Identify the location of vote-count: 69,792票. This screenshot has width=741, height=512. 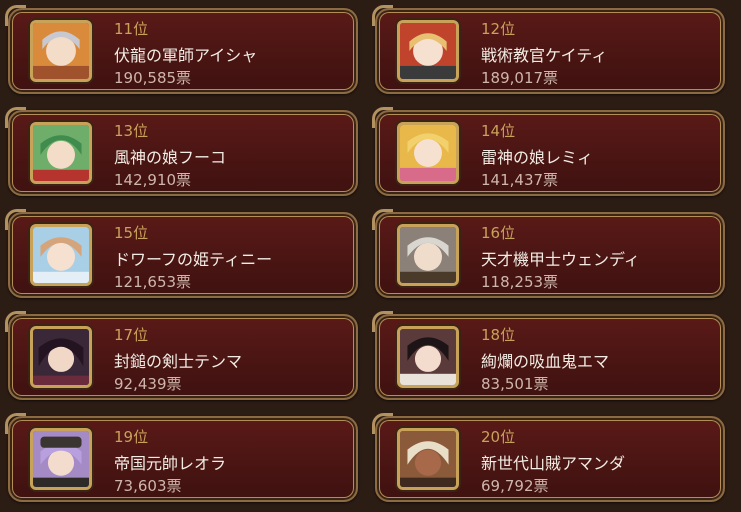
(515, 486).